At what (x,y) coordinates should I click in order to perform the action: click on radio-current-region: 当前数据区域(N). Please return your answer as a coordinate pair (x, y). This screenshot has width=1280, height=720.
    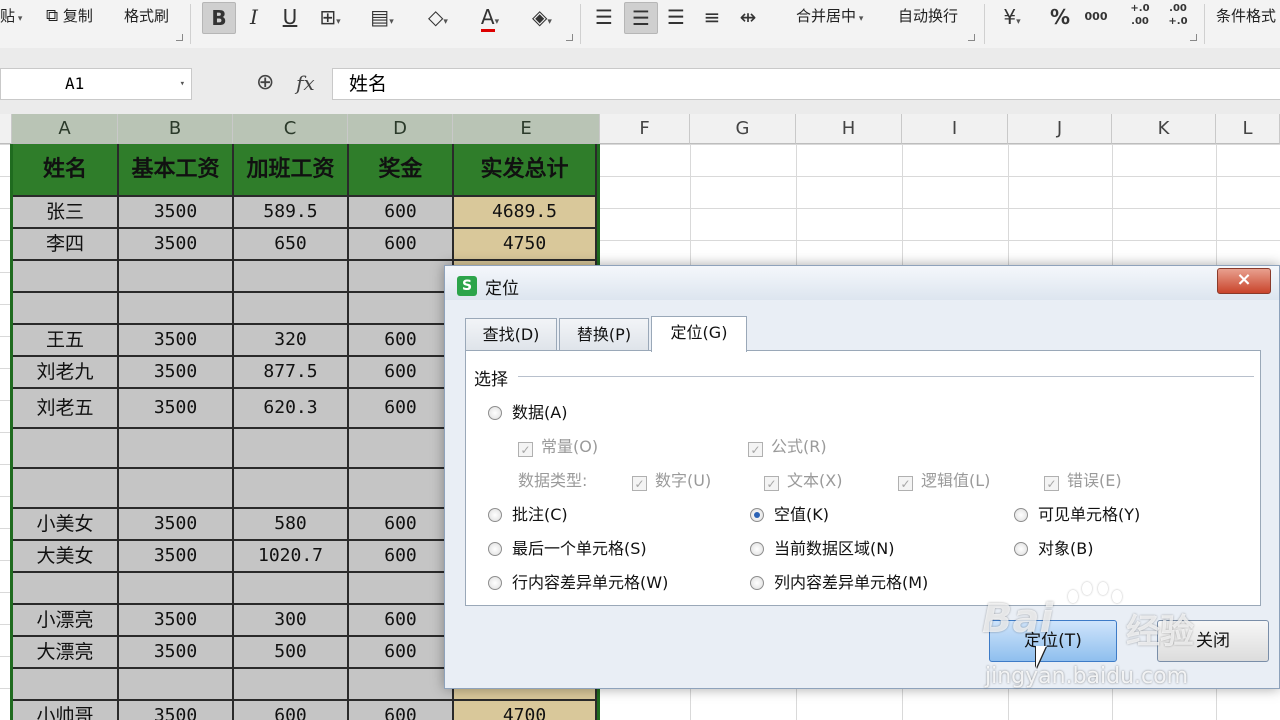
    Looking at the image, I should click on (822, 549).